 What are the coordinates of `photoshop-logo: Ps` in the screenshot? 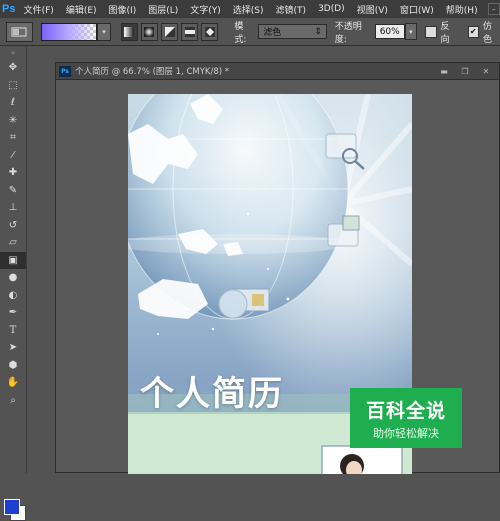 It's located at (9, 9).